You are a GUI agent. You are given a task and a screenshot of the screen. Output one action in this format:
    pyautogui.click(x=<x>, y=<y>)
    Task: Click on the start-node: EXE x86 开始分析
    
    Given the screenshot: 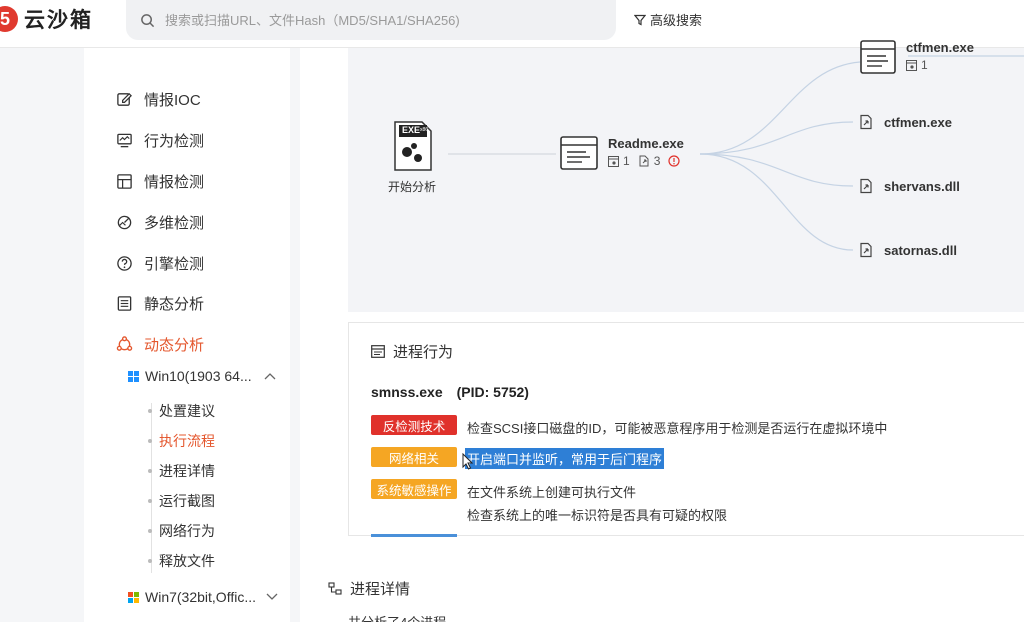 What is the action you would take?
    pyautogui.click(x=412, y=157)
    